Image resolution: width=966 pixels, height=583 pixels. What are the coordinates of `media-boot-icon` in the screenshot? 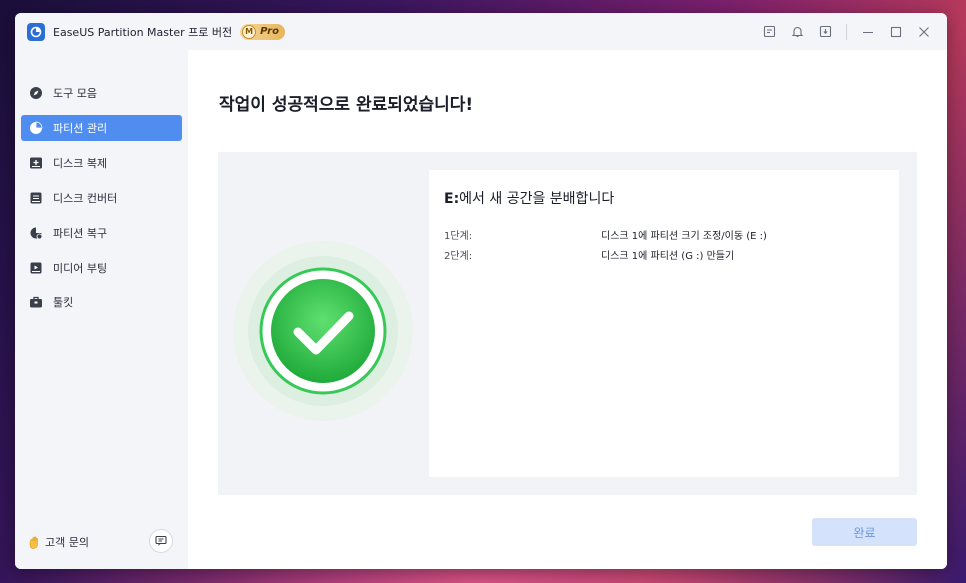 It's located at (36, 268).